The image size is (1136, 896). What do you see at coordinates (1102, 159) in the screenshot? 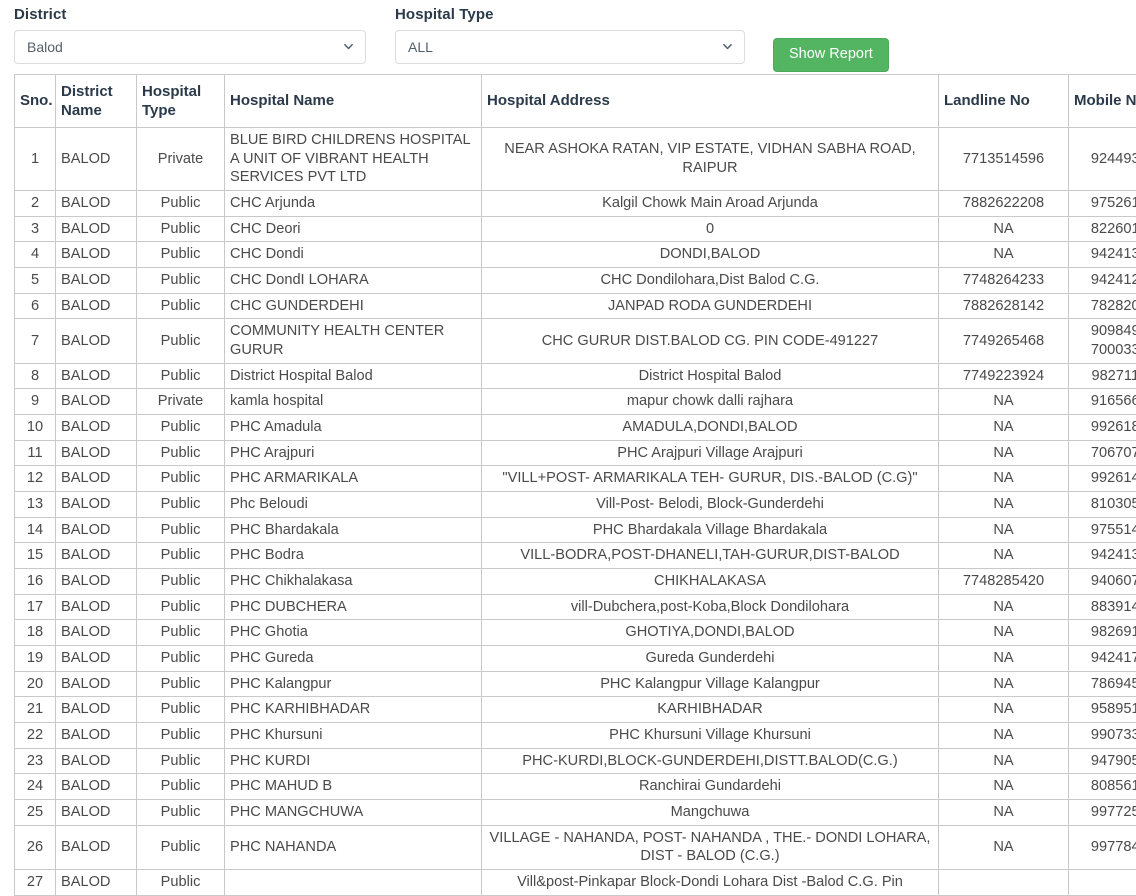
I see `cell-mobile: 9244938380` at bounding box center [1102, 159].